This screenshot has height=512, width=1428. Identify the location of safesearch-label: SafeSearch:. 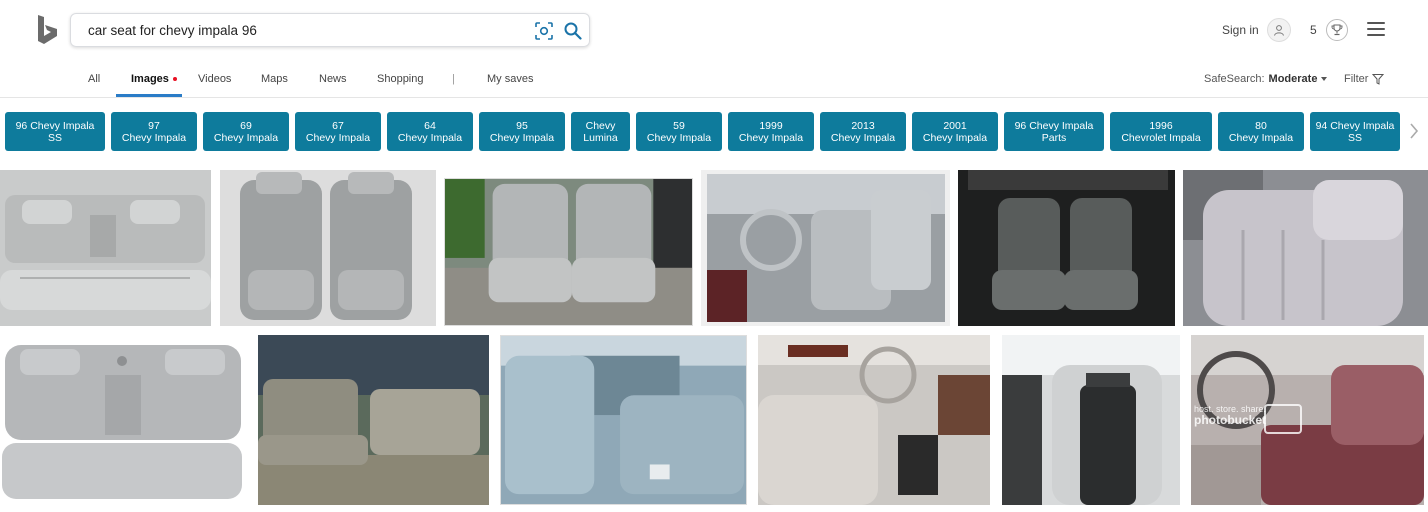
(1234, 79).